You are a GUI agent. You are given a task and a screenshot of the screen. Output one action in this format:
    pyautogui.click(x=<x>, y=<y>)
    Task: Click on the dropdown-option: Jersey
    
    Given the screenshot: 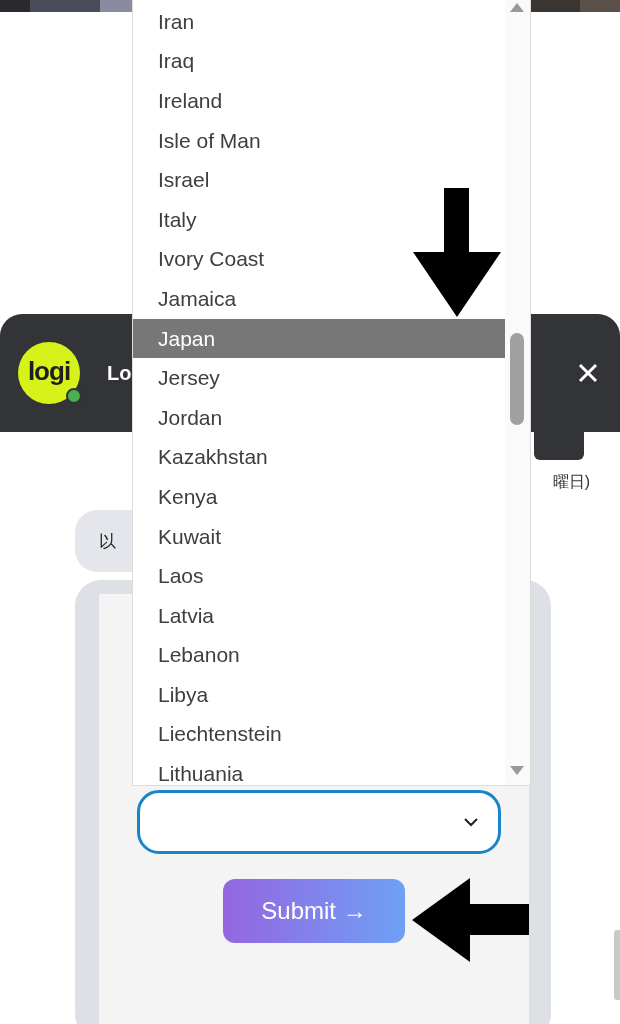 What is the action you would take?
    pyautogui.click(x=319, y=378)
    